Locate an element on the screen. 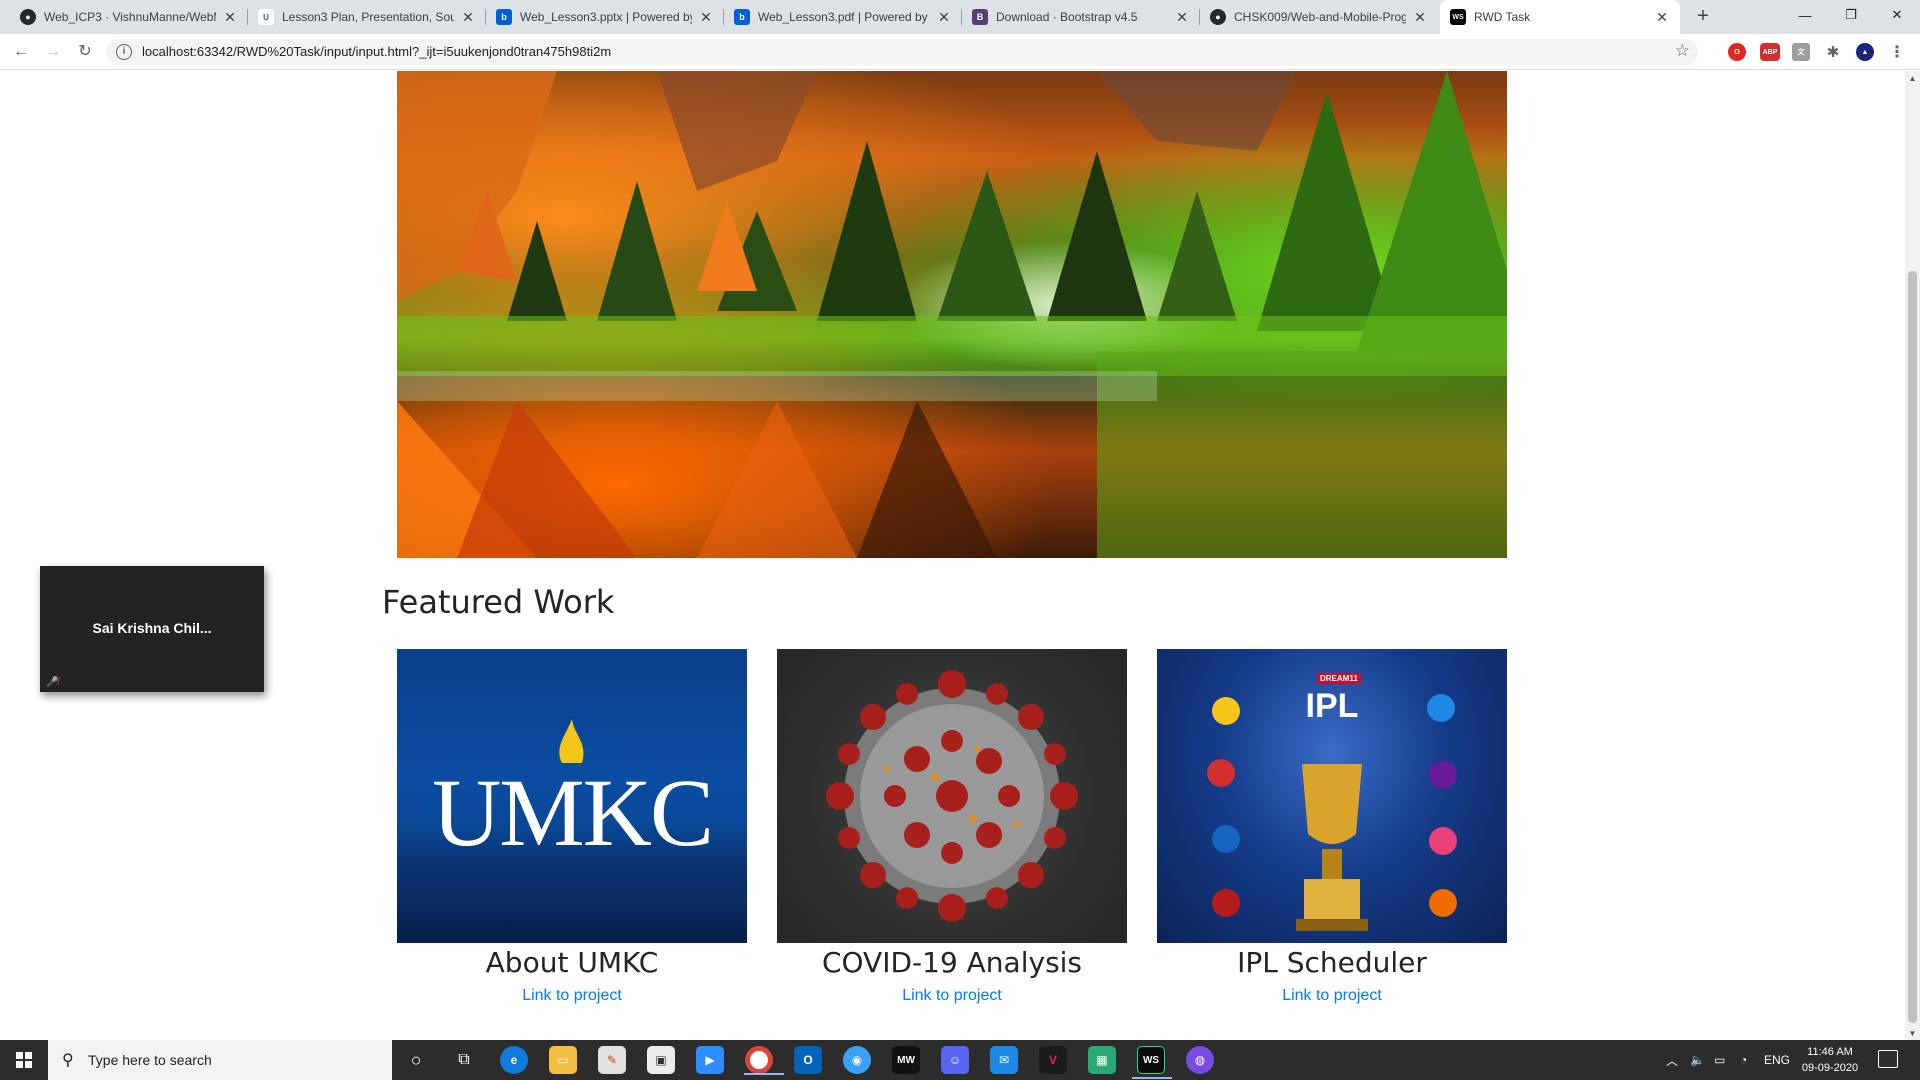  language-indicator: ENG is located at coordinates (1777, 1060).